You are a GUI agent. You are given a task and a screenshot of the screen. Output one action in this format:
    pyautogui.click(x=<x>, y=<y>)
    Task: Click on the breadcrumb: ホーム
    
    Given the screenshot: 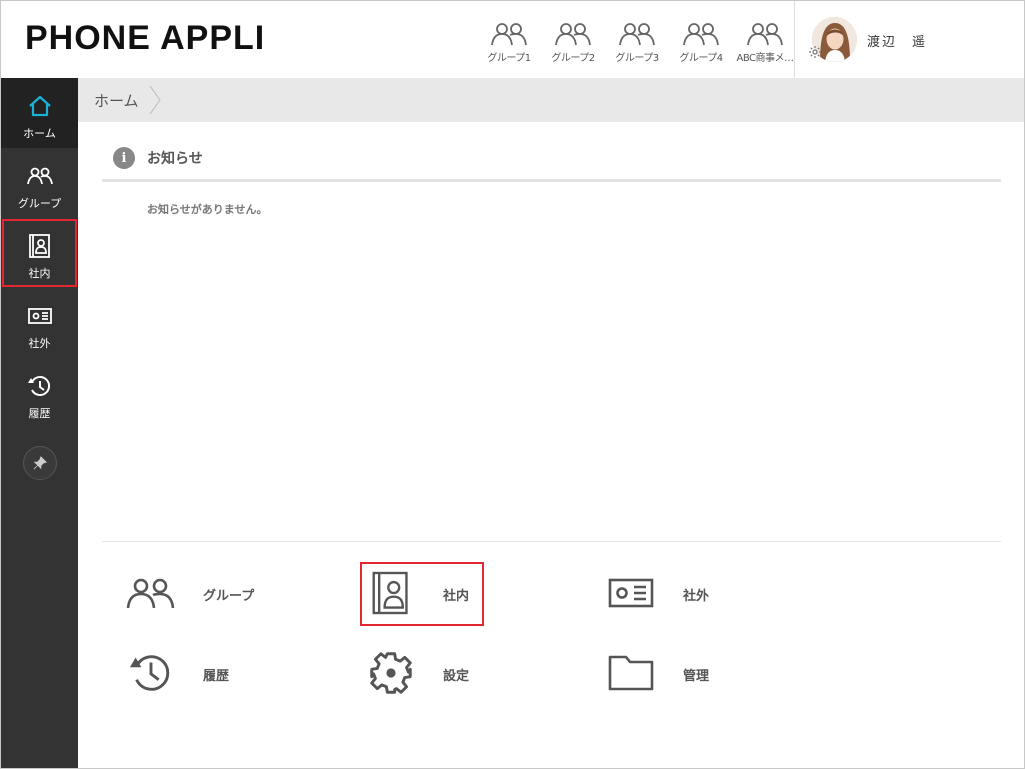 What is the action you would take?
    pyautogui.click(x=551, y=100)
    